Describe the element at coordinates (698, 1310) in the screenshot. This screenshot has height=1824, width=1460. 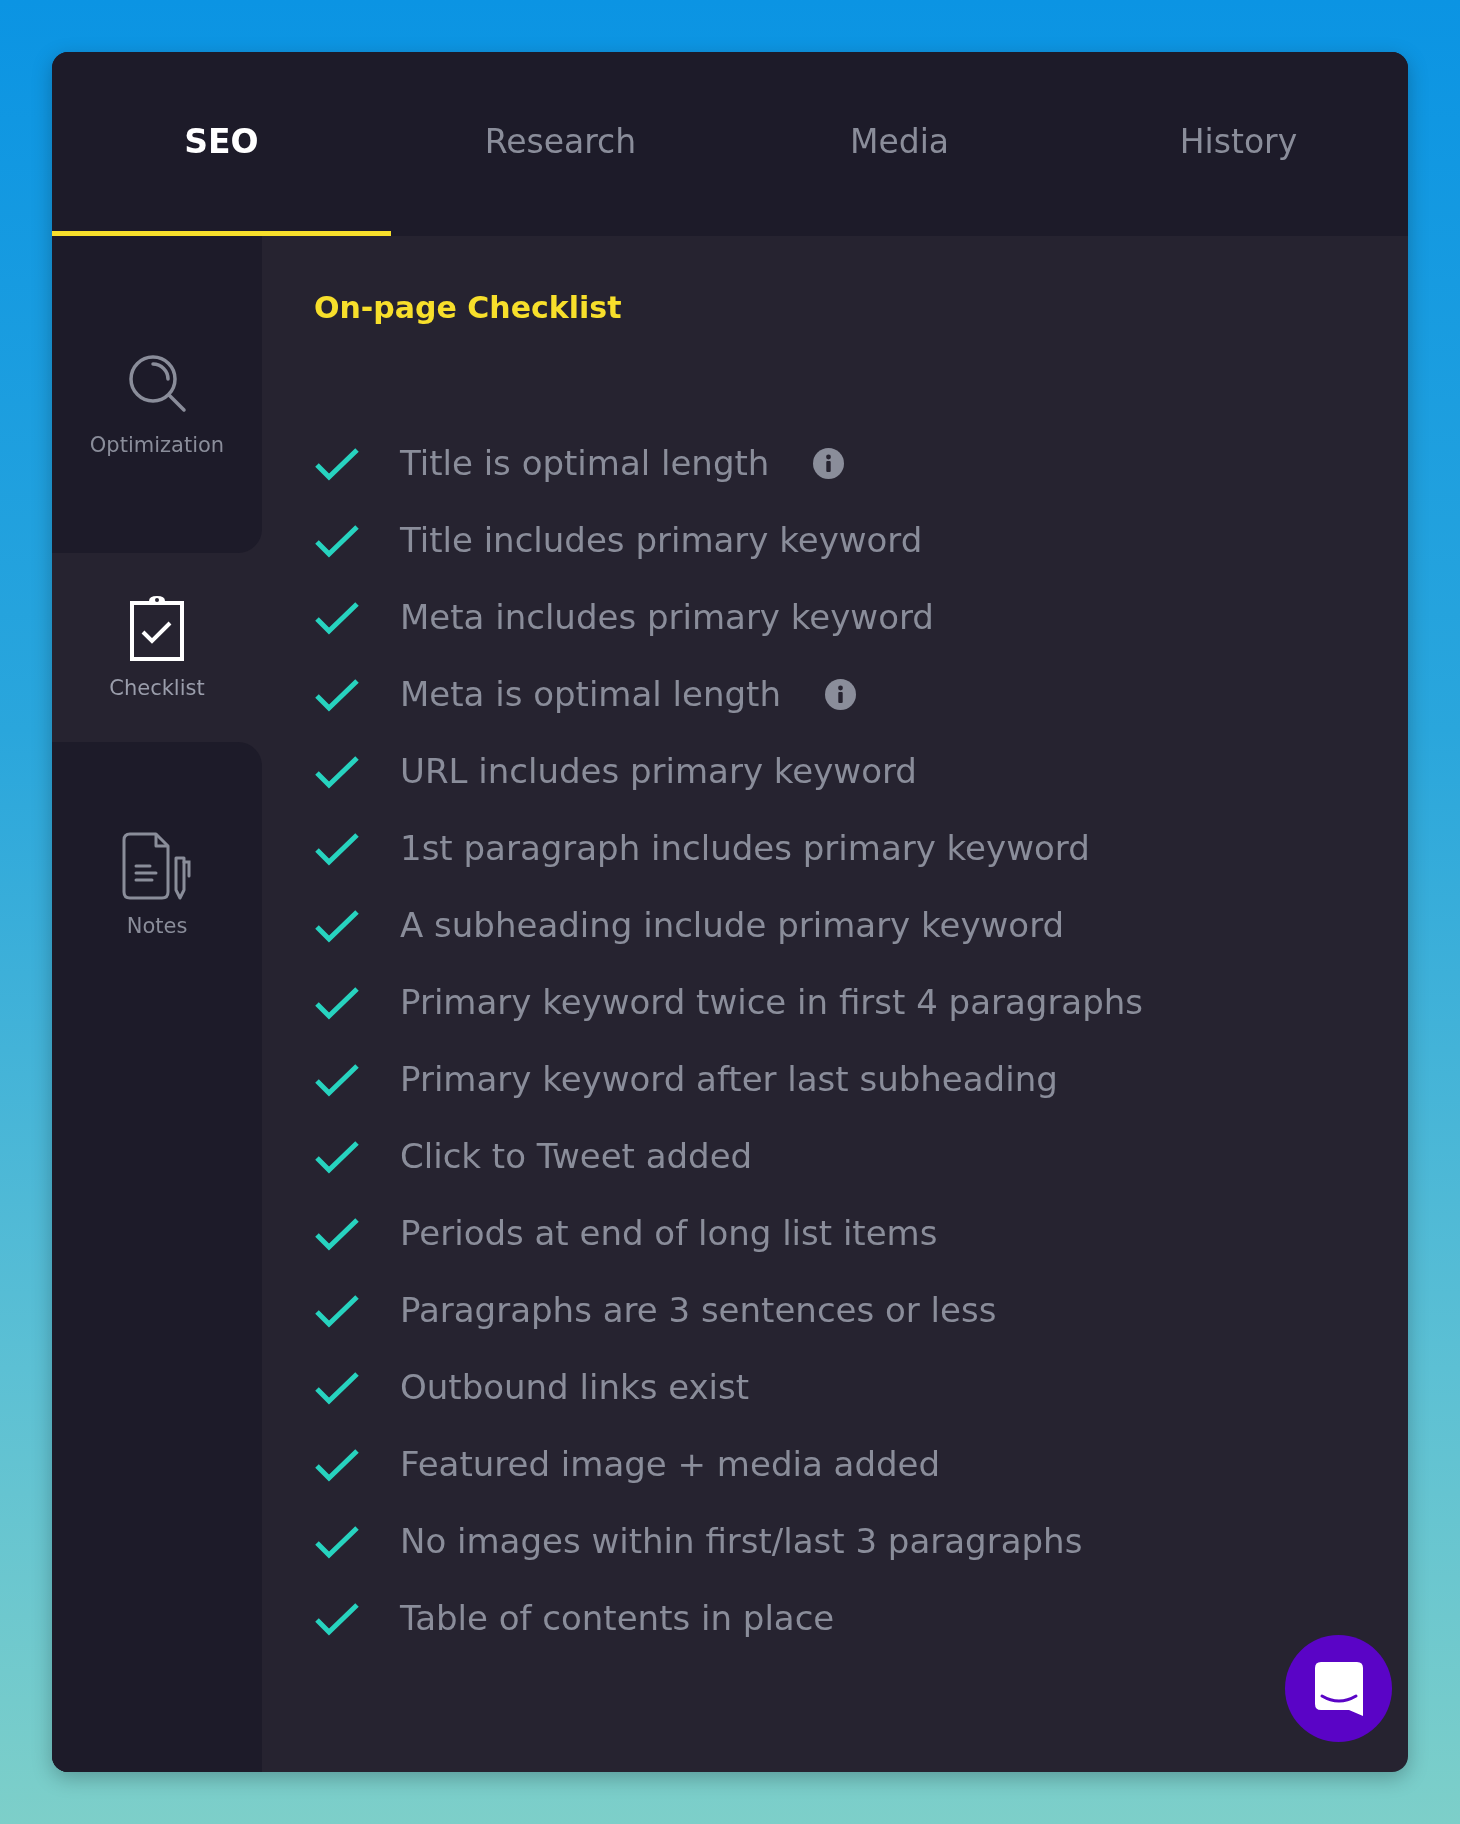
I see `checklist-item: Paragraphs are 3 sentences or less` at that location.